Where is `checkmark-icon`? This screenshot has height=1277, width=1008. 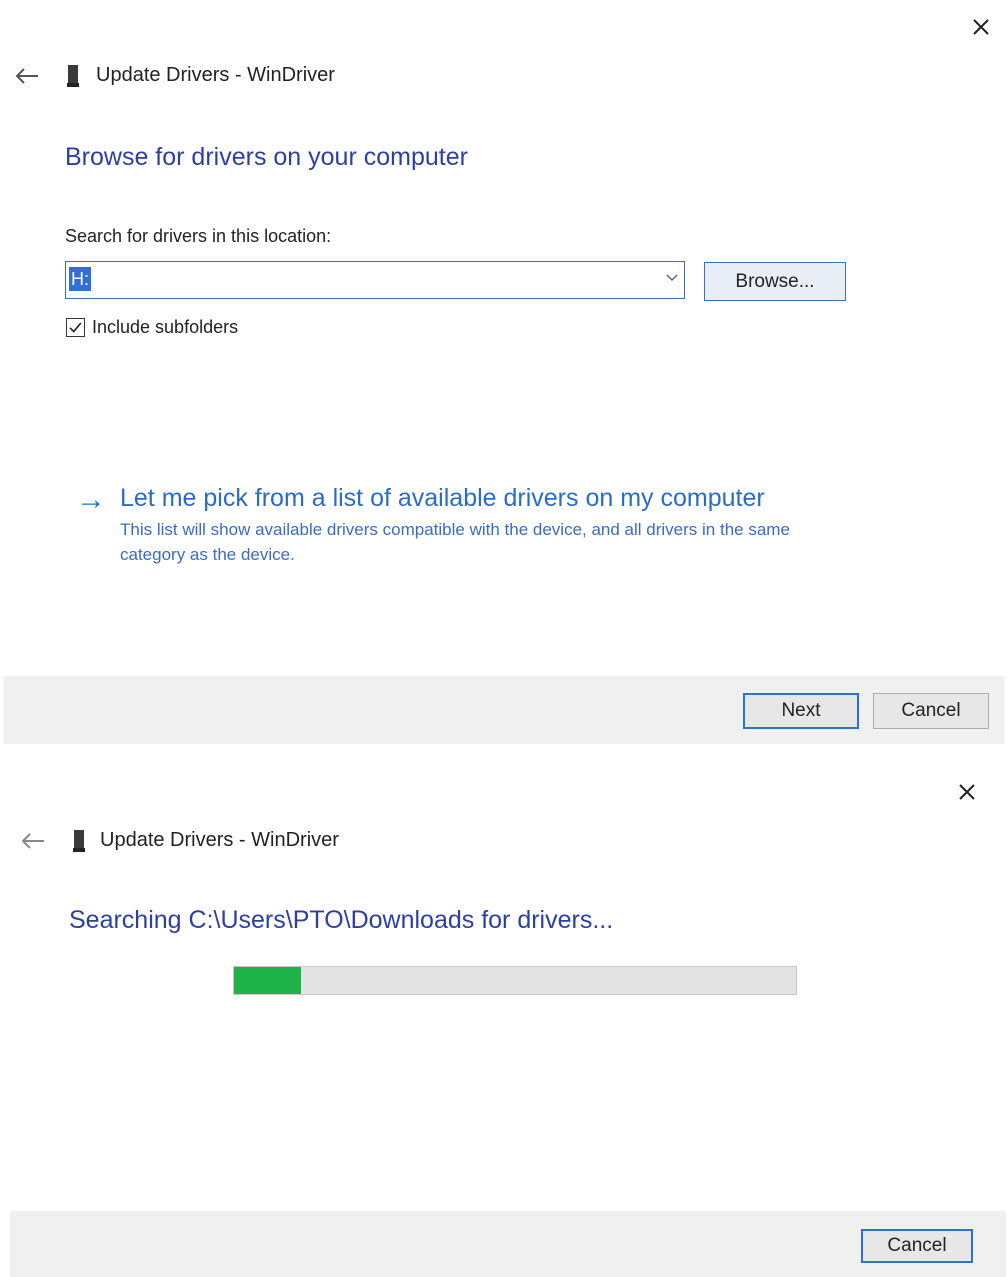 checkmark-icon is located at coordinates (75, 327).